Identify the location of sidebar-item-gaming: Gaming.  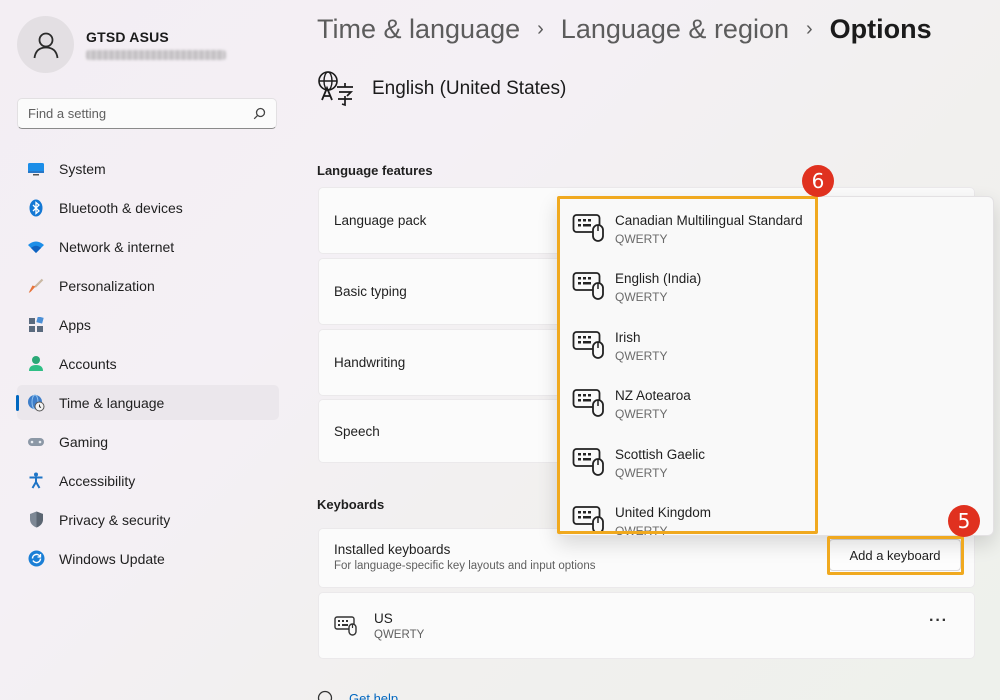
(148, 441).